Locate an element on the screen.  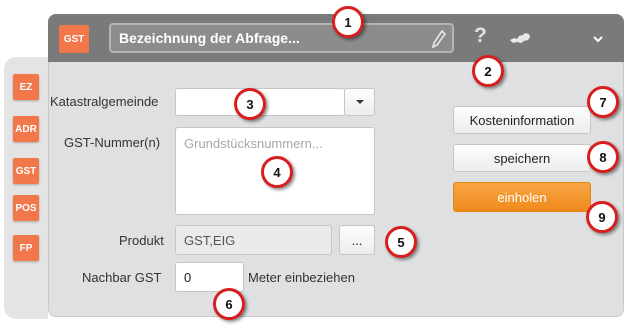
callout-marker: 8 is located at coordinates (603, 157).